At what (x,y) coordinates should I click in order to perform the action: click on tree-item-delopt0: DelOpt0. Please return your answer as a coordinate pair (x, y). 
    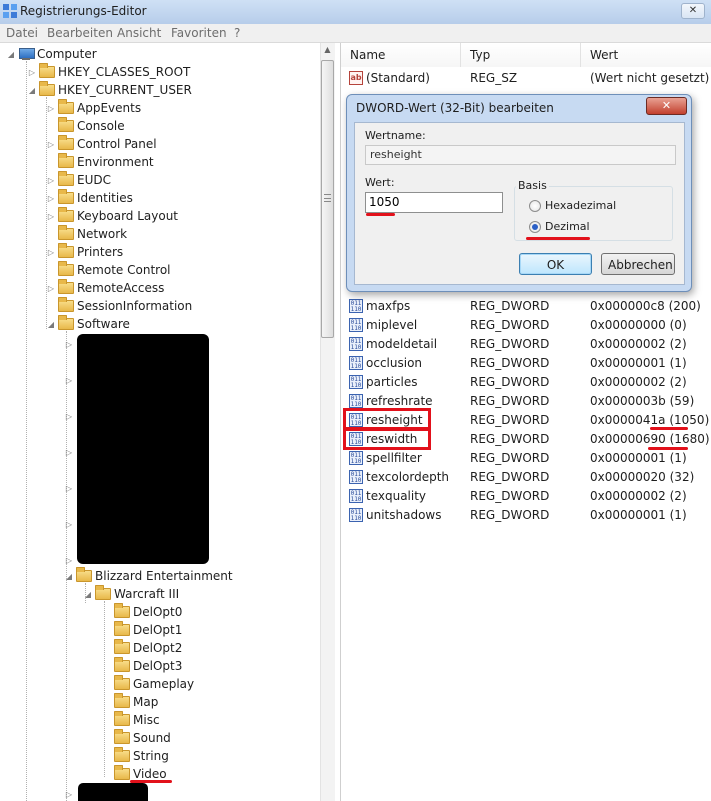
    Looking at the image, I should click on (142, 612).